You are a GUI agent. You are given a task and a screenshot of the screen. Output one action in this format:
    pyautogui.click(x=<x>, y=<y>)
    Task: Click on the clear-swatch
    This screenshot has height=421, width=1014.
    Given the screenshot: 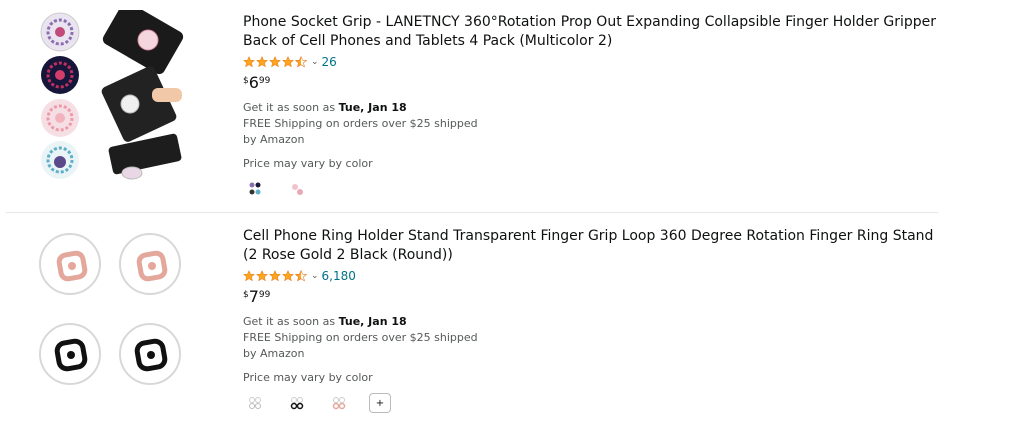 What is the action you would take?
    pyautogui.click(x=255, y=403)
    